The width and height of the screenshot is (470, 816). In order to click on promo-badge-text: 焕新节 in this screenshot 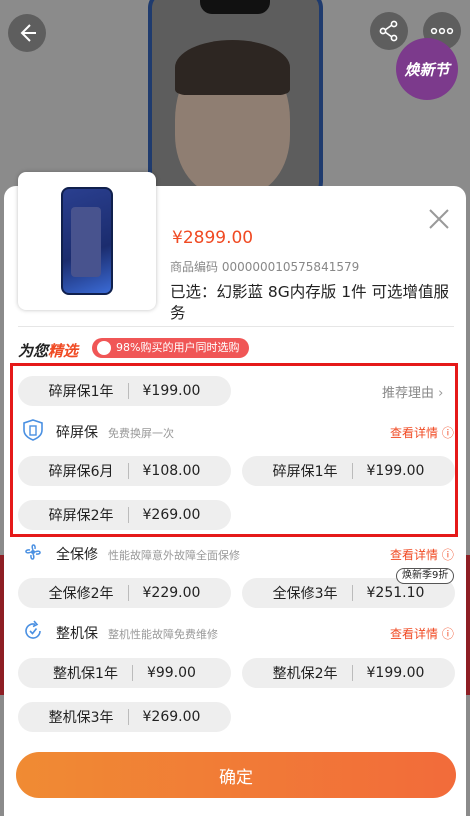, I will do `click(427, 69)`.